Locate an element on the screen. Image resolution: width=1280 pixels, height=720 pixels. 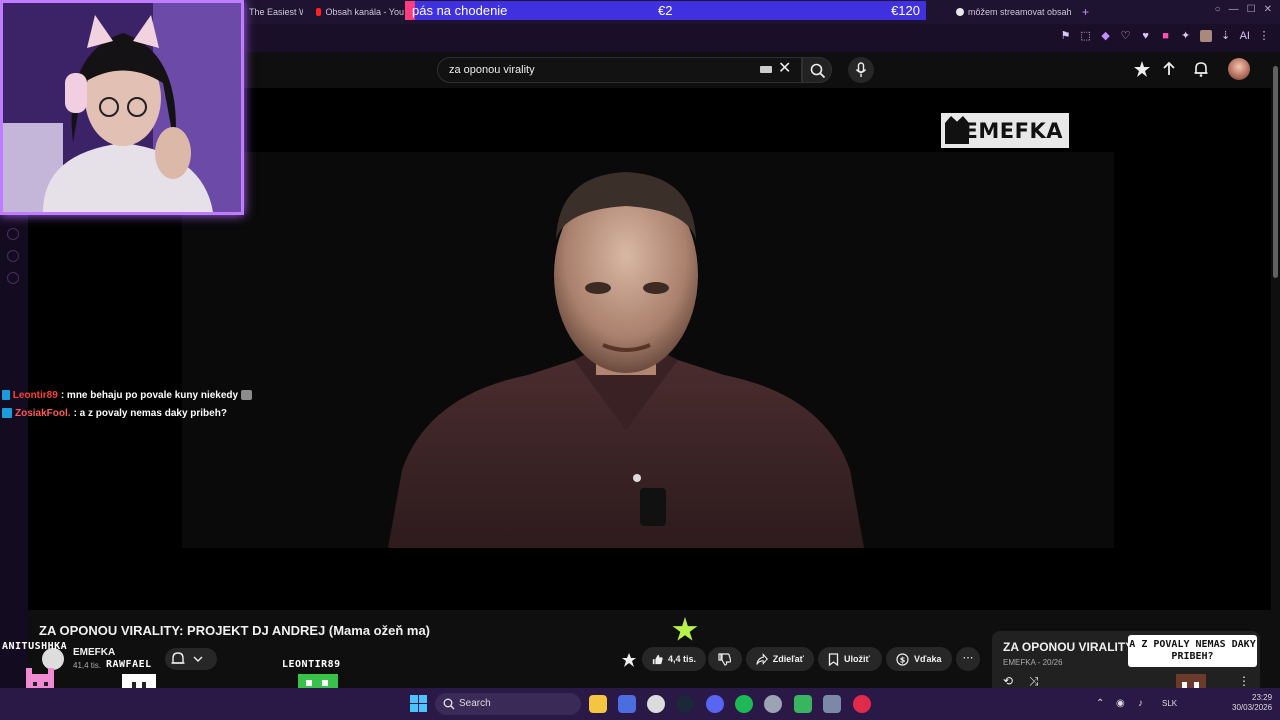
show-hidden-icons: ⌃ is located at coordinates (1100, 703).